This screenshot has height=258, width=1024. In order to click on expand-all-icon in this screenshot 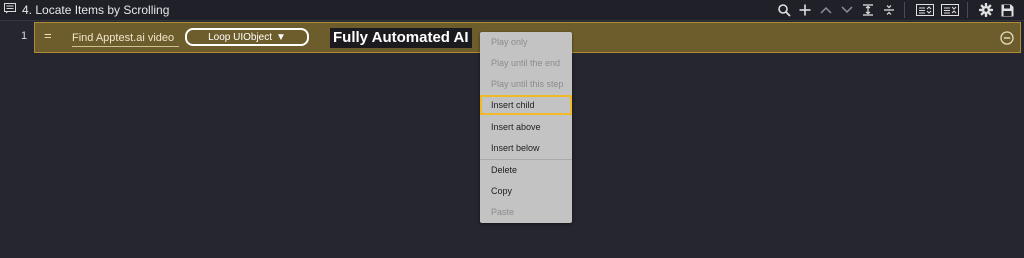, I will do `click(868, 10)`.